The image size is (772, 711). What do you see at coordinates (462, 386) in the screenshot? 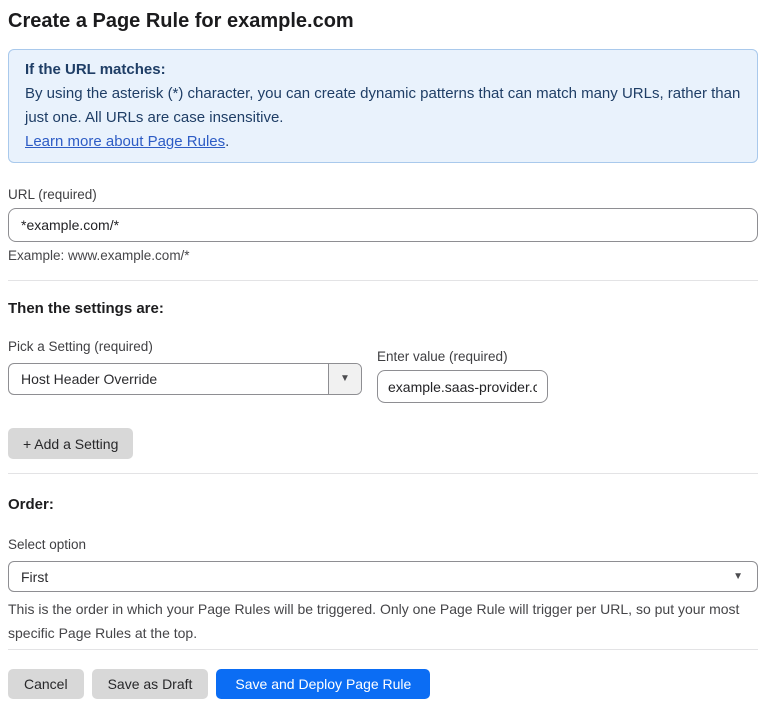
I see `enter-value-input` at bounding box center [462, 386].